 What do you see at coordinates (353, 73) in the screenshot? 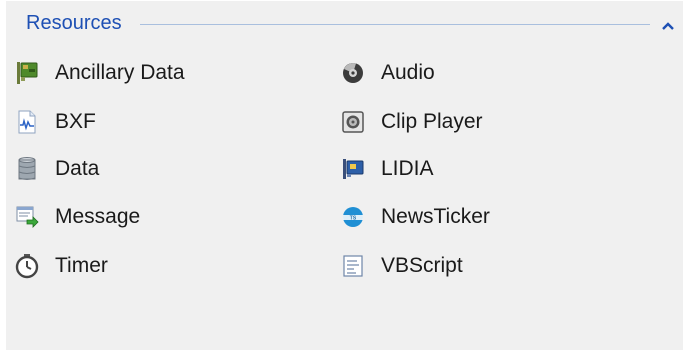
I see `audio-icon` at bounding box center [353, 73].